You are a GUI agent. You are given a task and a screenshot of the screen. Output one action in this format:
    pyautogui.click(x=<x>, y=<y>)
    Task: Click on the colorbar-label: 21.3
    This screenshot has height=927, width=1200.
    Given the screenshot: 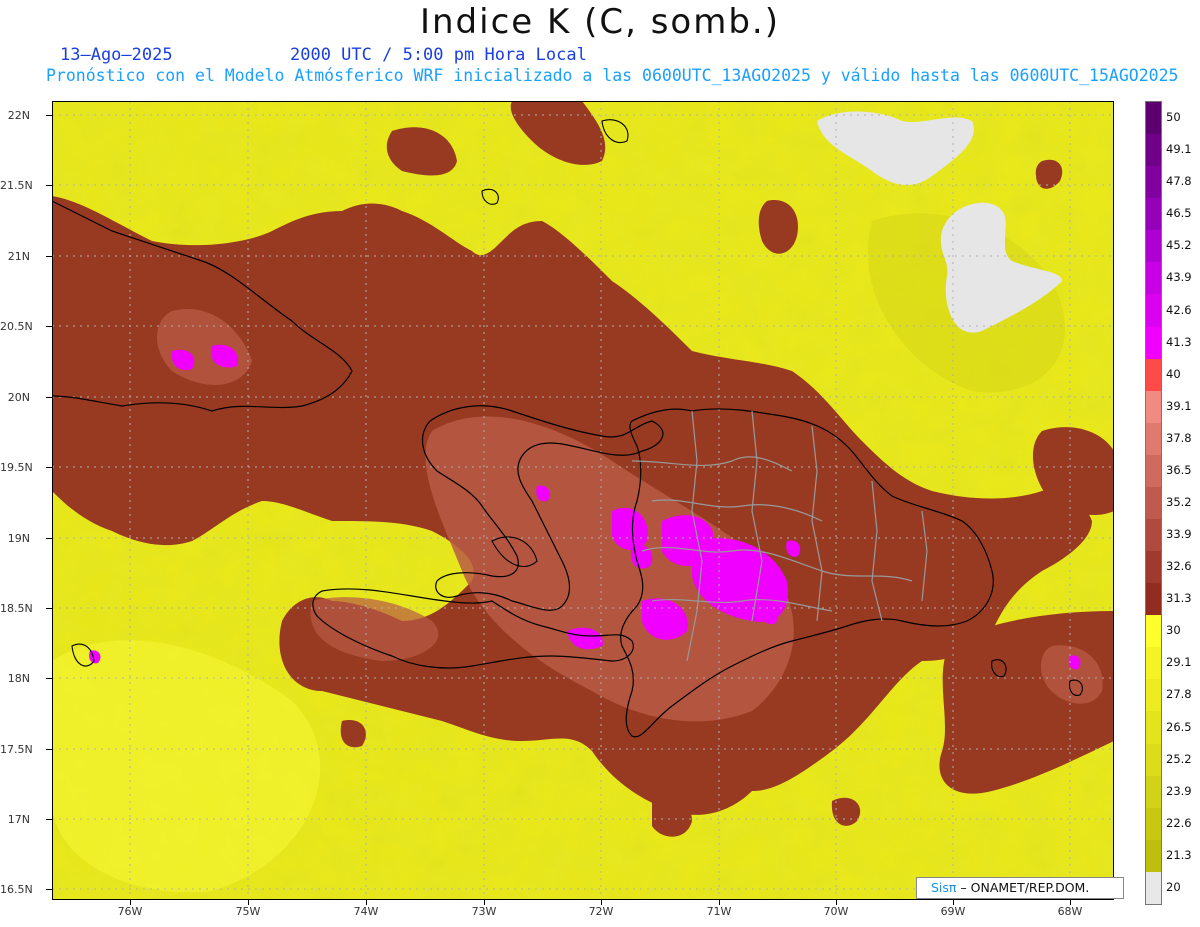 What is the action you would take?
    pyautogui.click(x=1179, y=854)
    